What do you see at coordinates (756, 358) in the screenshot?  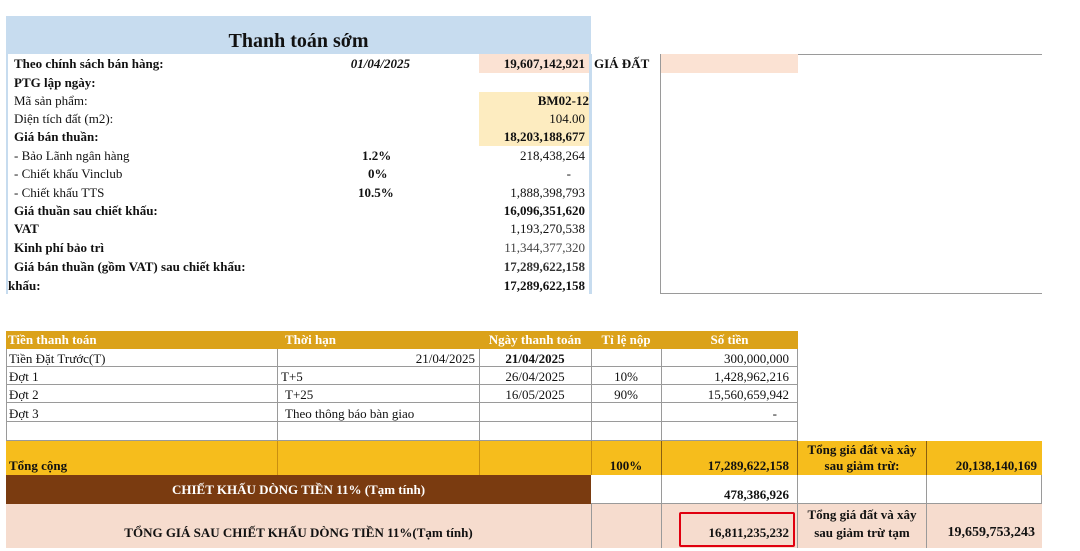 I see `row-deposit-amount: 300,000,000` at bounding box center [756, 358].